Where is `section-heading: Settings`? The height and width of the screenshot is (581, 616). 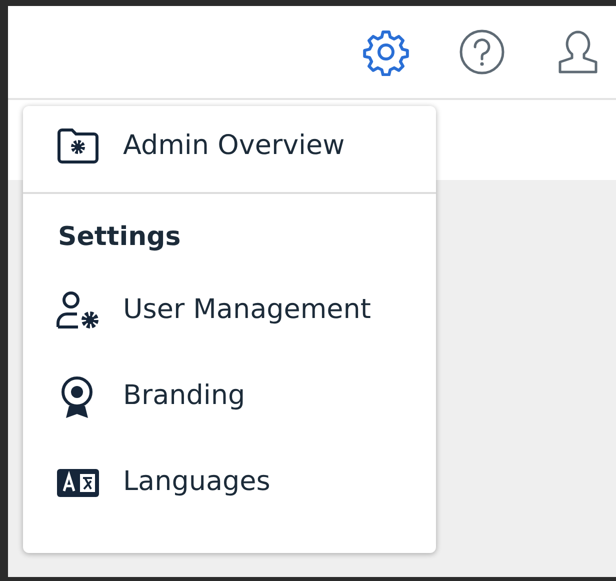
section-heading: Settings is located at coordinates (119, 237).